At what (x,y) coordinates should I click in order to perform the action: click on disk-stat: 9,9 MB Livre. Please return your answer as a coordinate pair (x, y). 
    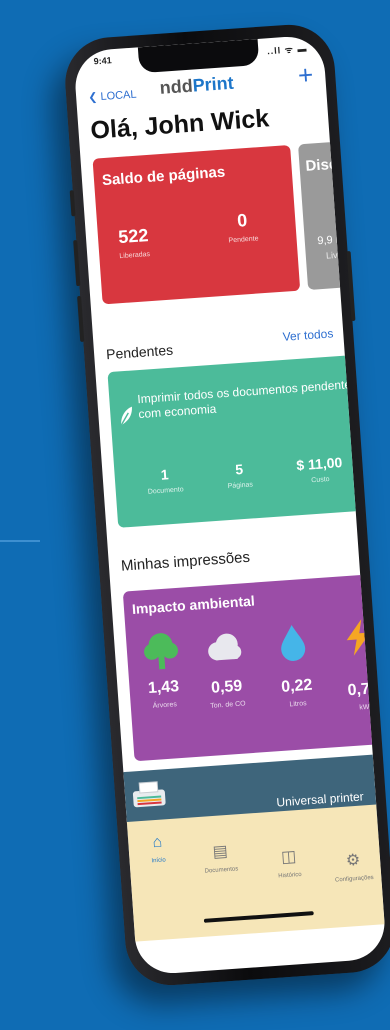
    Looking at the image, I should click on (335, 247).